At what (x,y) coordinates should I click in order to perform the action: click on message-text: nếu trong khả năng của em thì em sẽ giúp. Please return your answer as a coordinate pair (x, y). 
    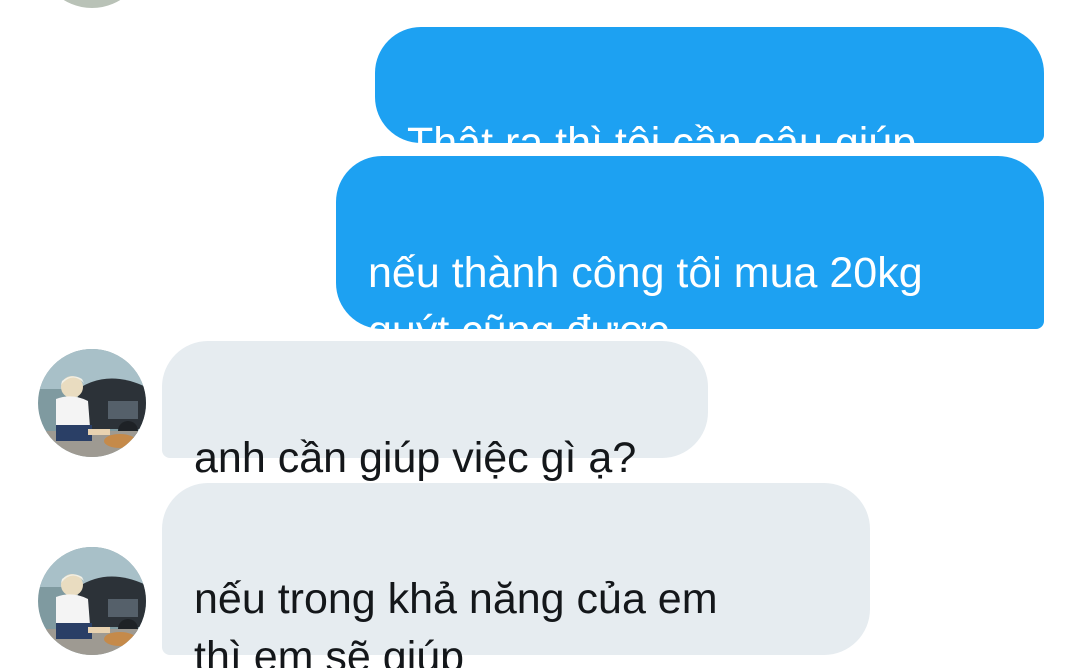
    Looking at the image, I should click on (456, 621).